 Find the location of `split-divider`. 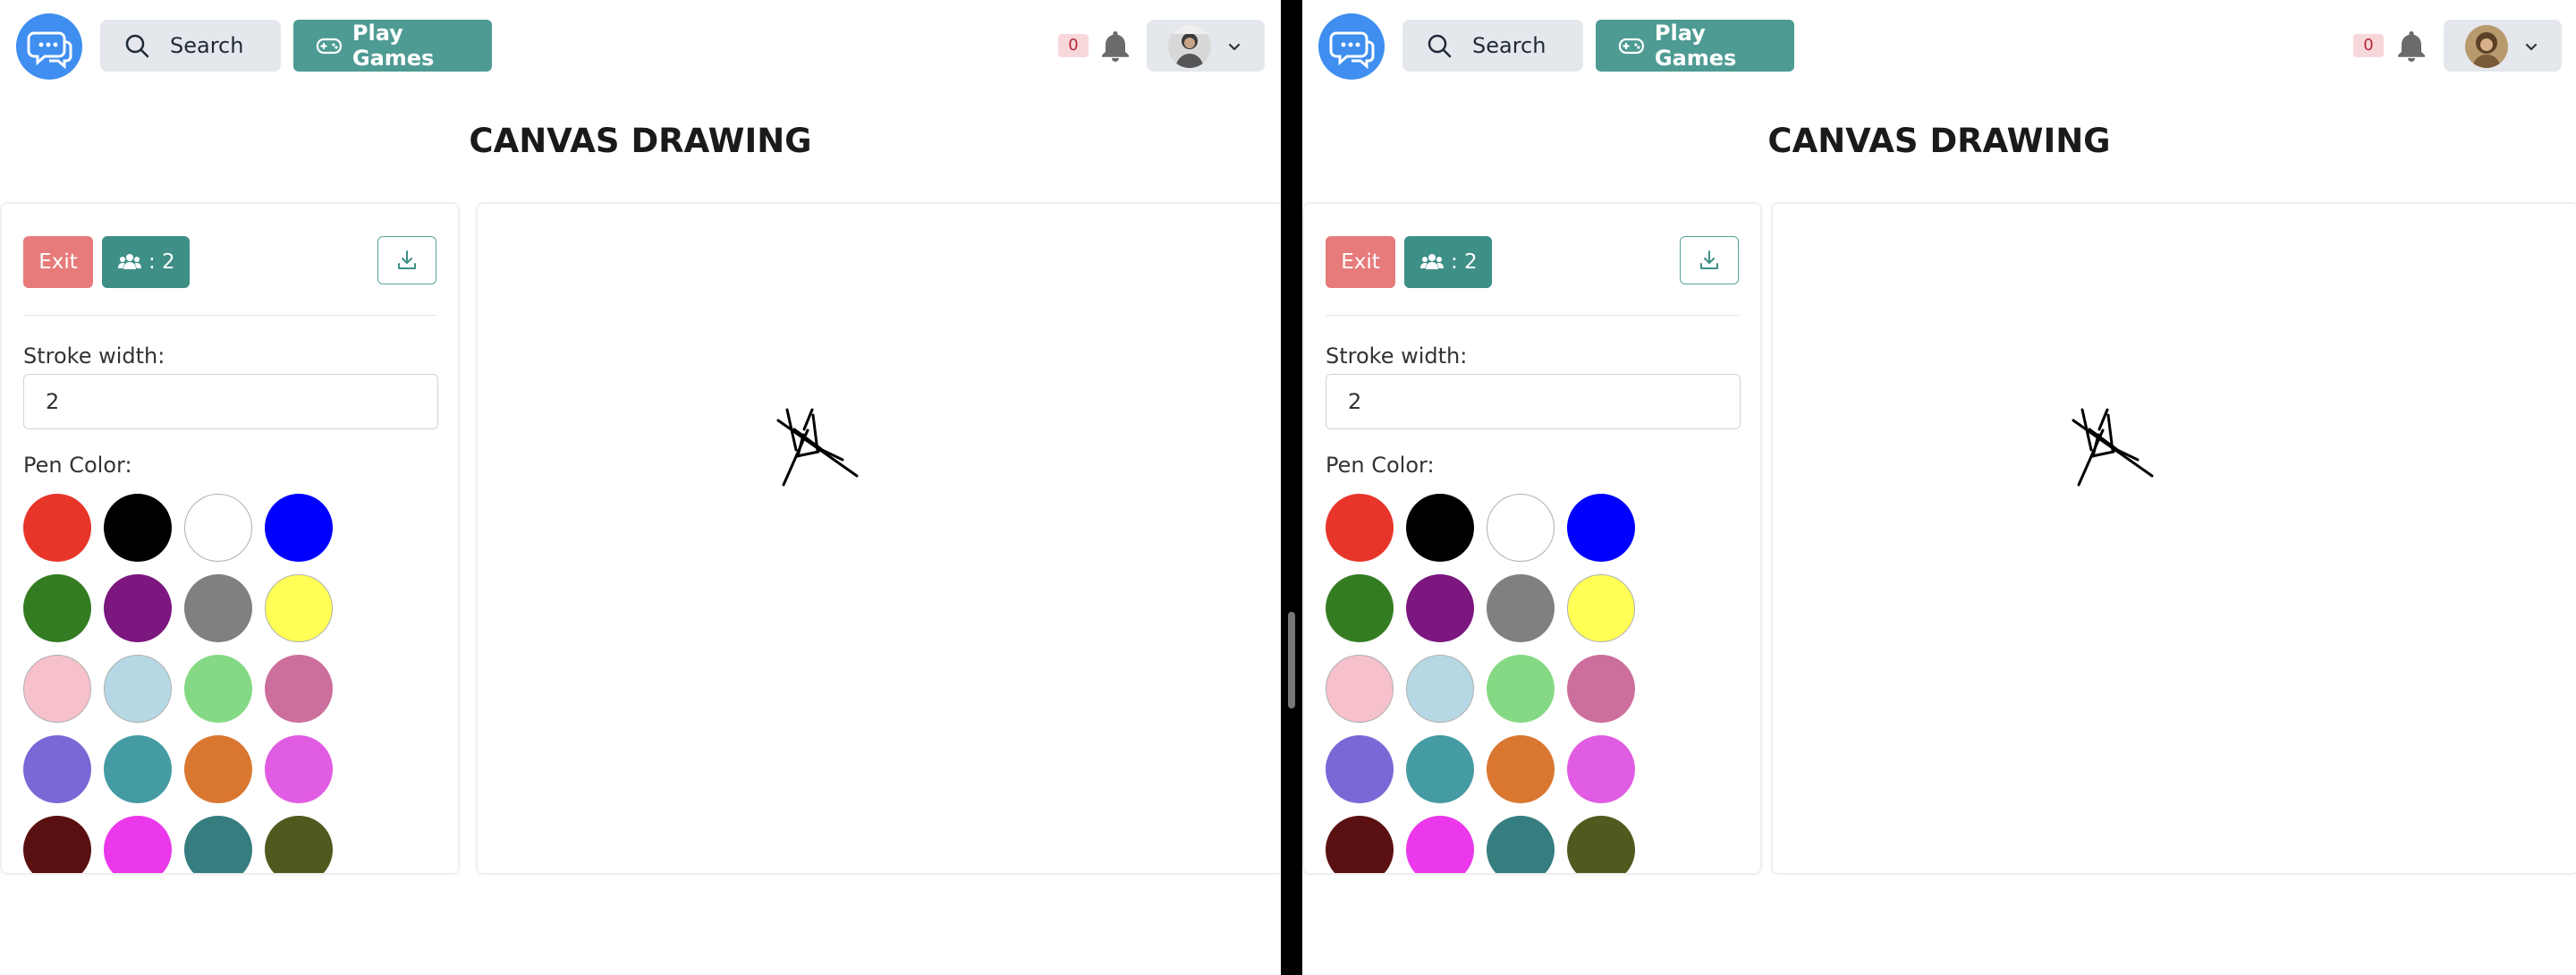

split-divider is located at coordinates (1291, 487).